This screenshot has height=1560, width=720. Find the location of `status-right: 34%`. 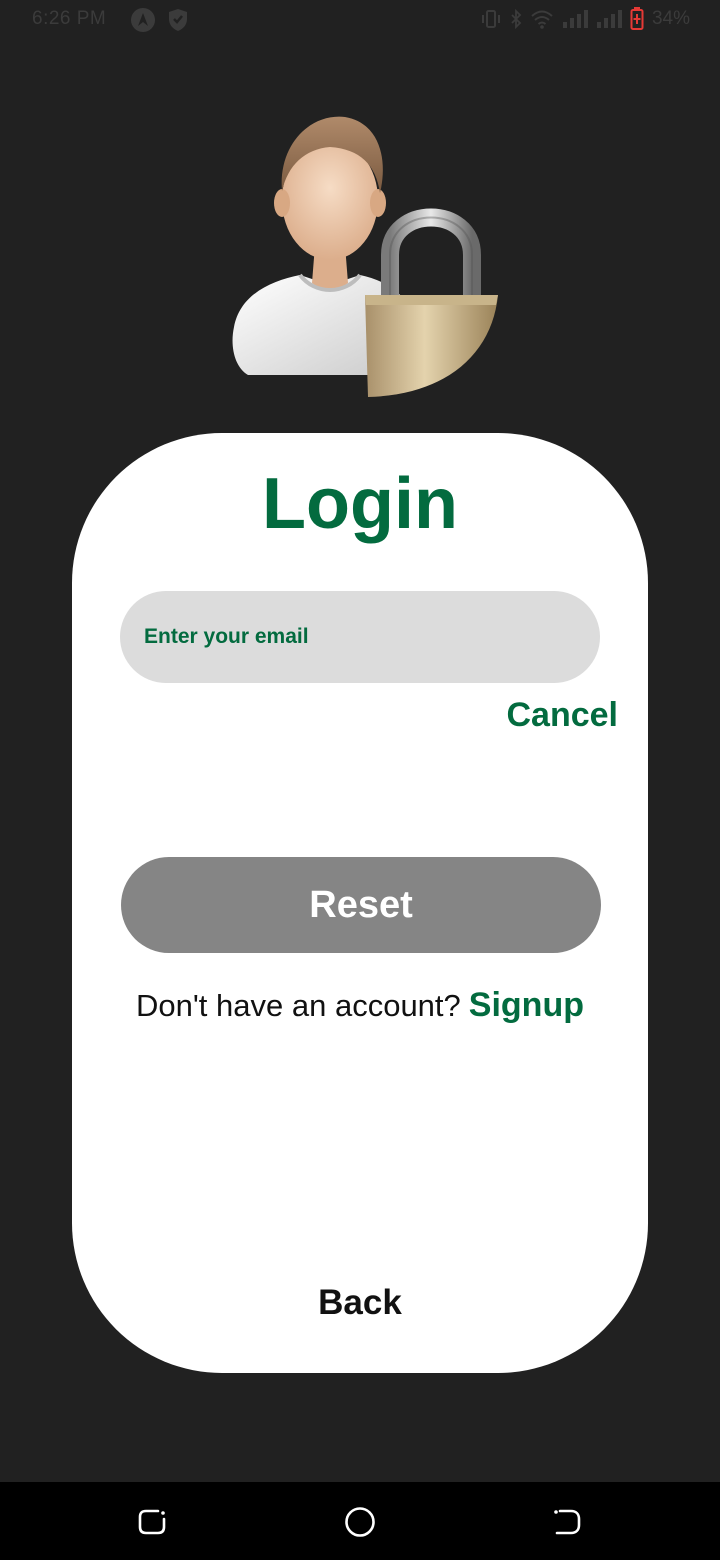

status-right: 34% is located at coordinates (585, 19).